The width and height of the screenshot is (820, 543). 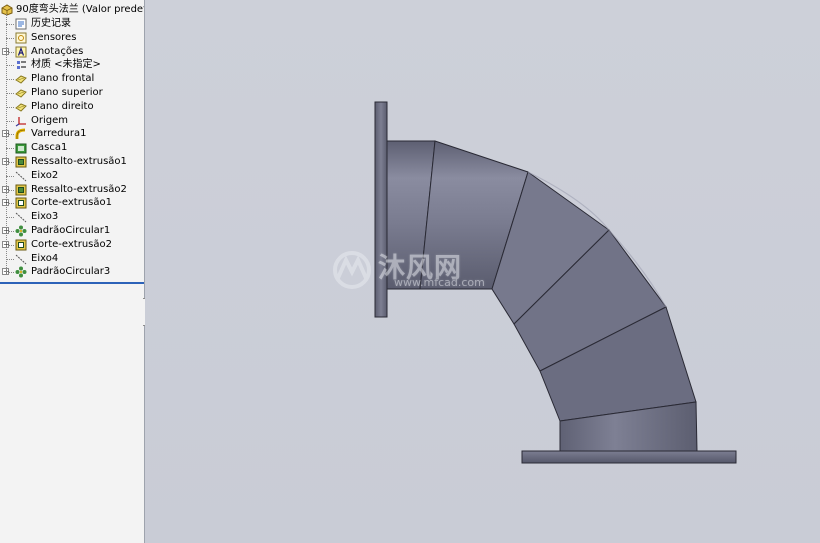 I want to click on annotations-icon, so click(x=21, y=52).